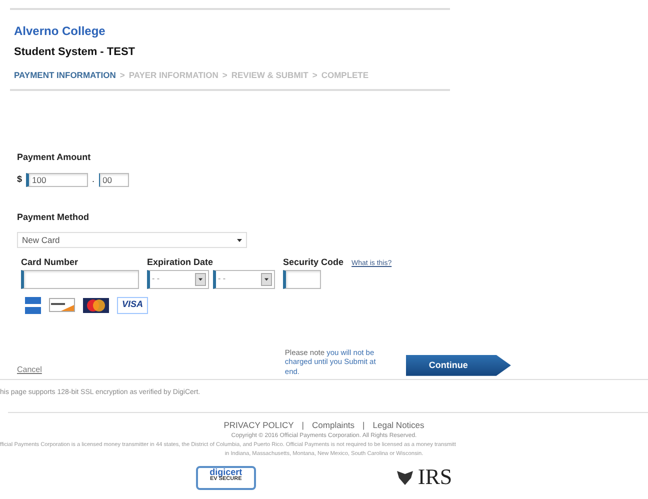 The height and width of the screenshot is (499, 648). What do you see at coordinates (96, 305) in the screenshot?
I see `mastercard-icon` at bounding box center [96, 305].